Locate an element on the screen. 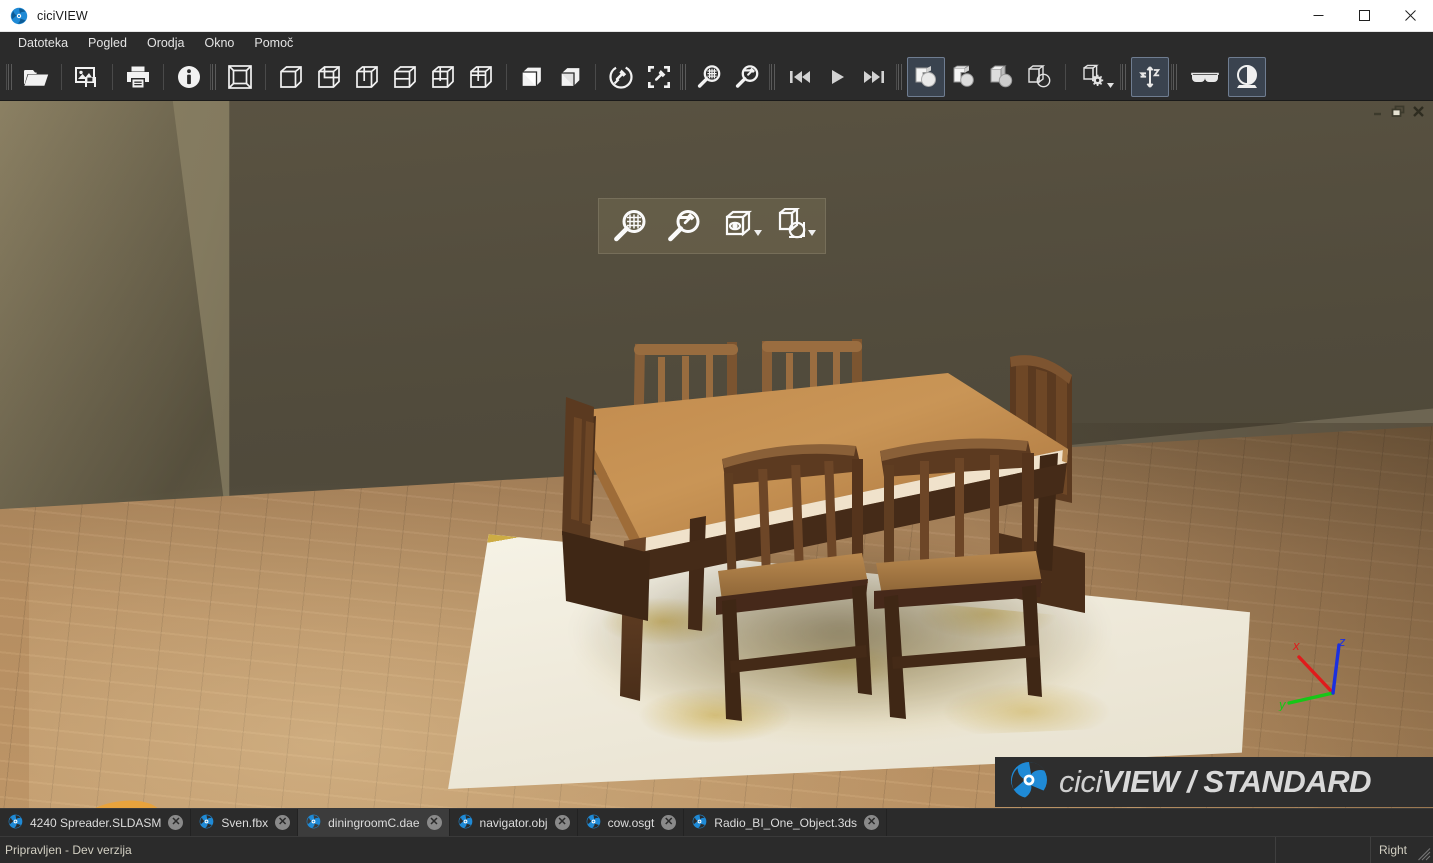 Image resolution: width=1433 pixels, height=863 pixels. tab-navigator-obj: navigator.obj ✕ is located at coordinates (514, 822).